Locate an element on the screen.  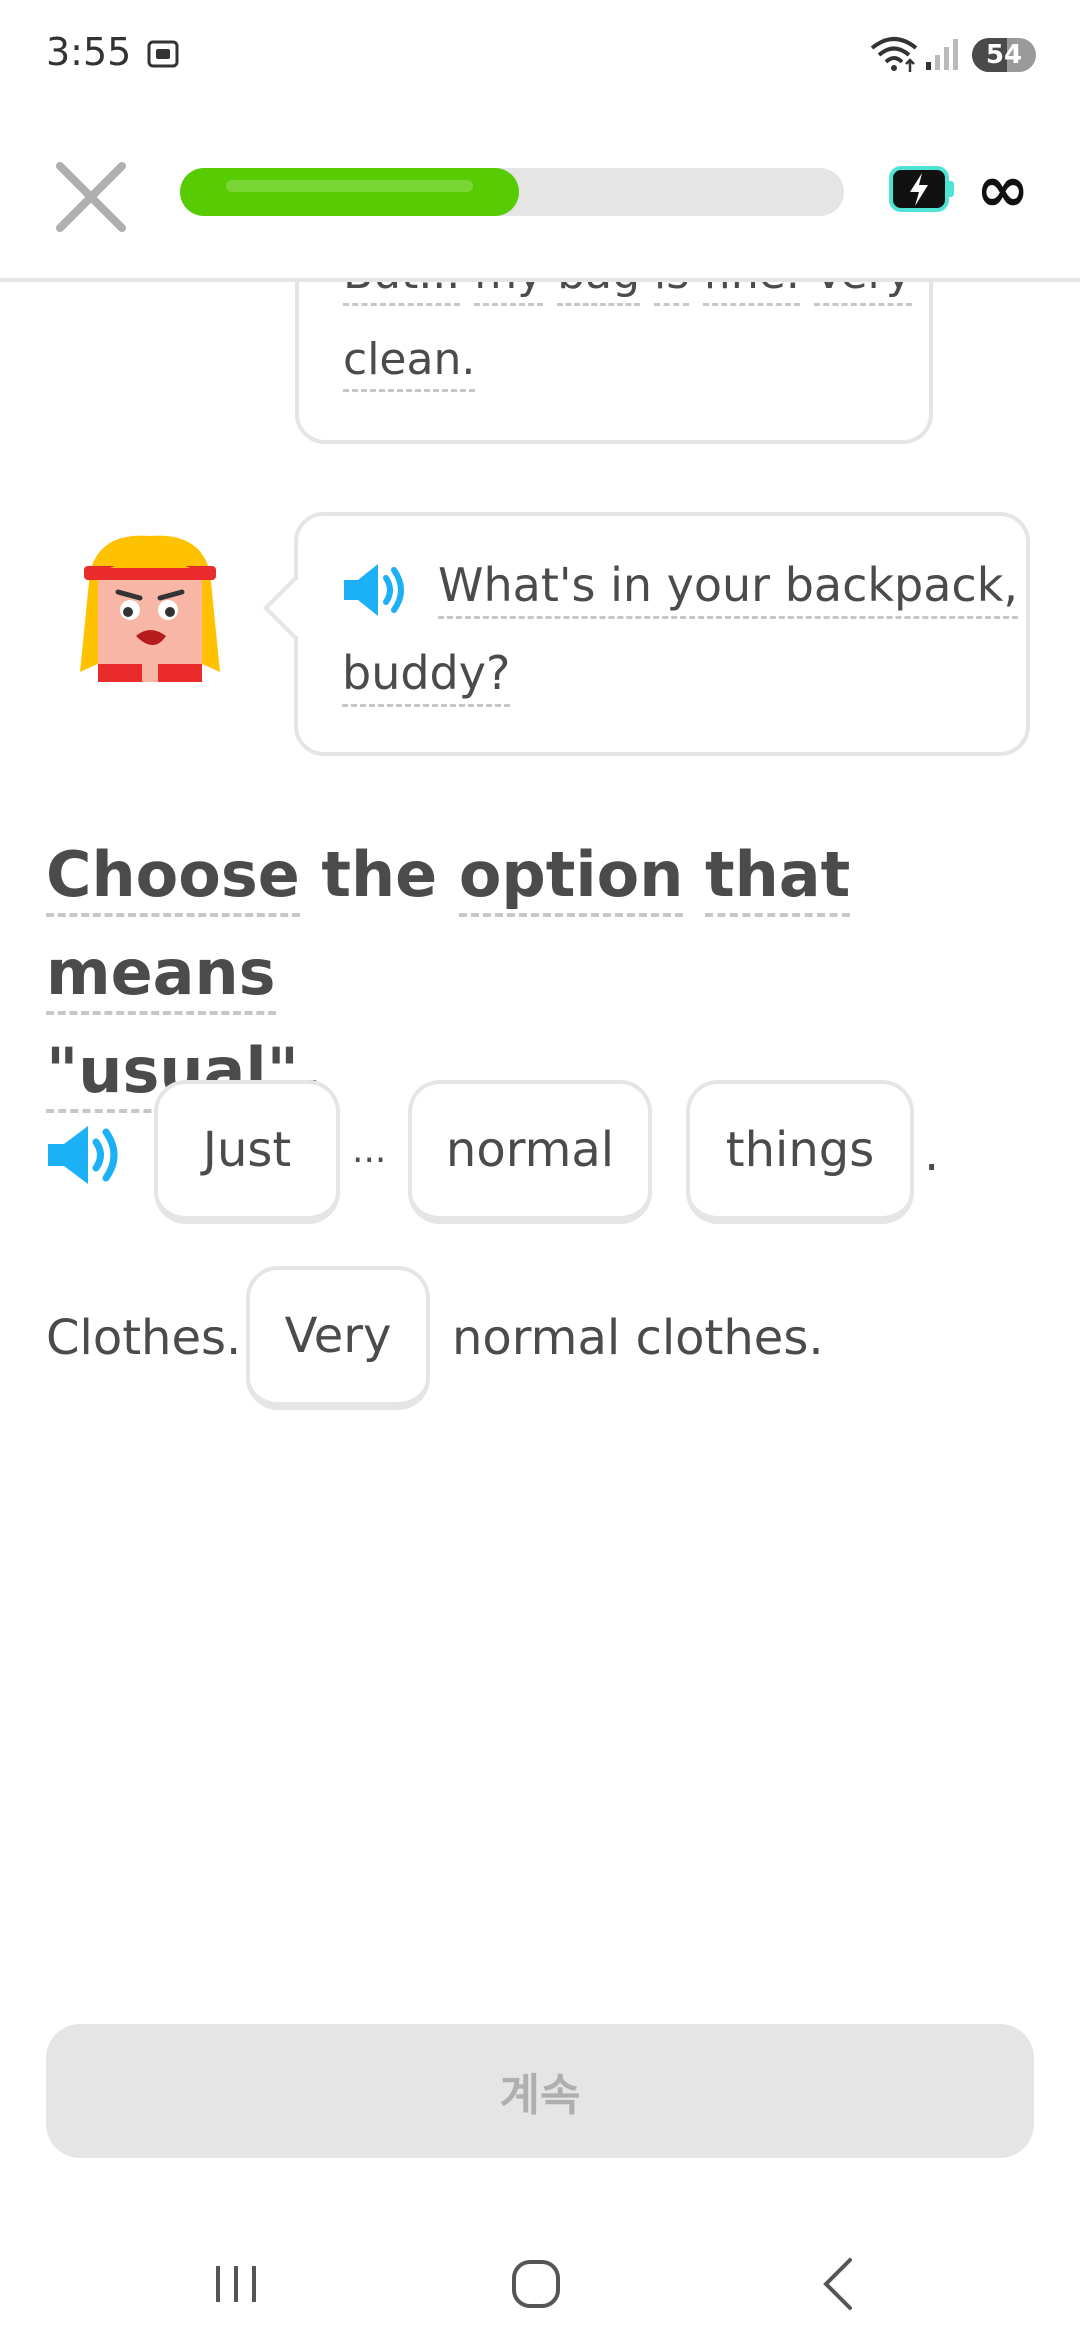
sentence-prefix: Clothes. is located at coordinates (144, 1338).